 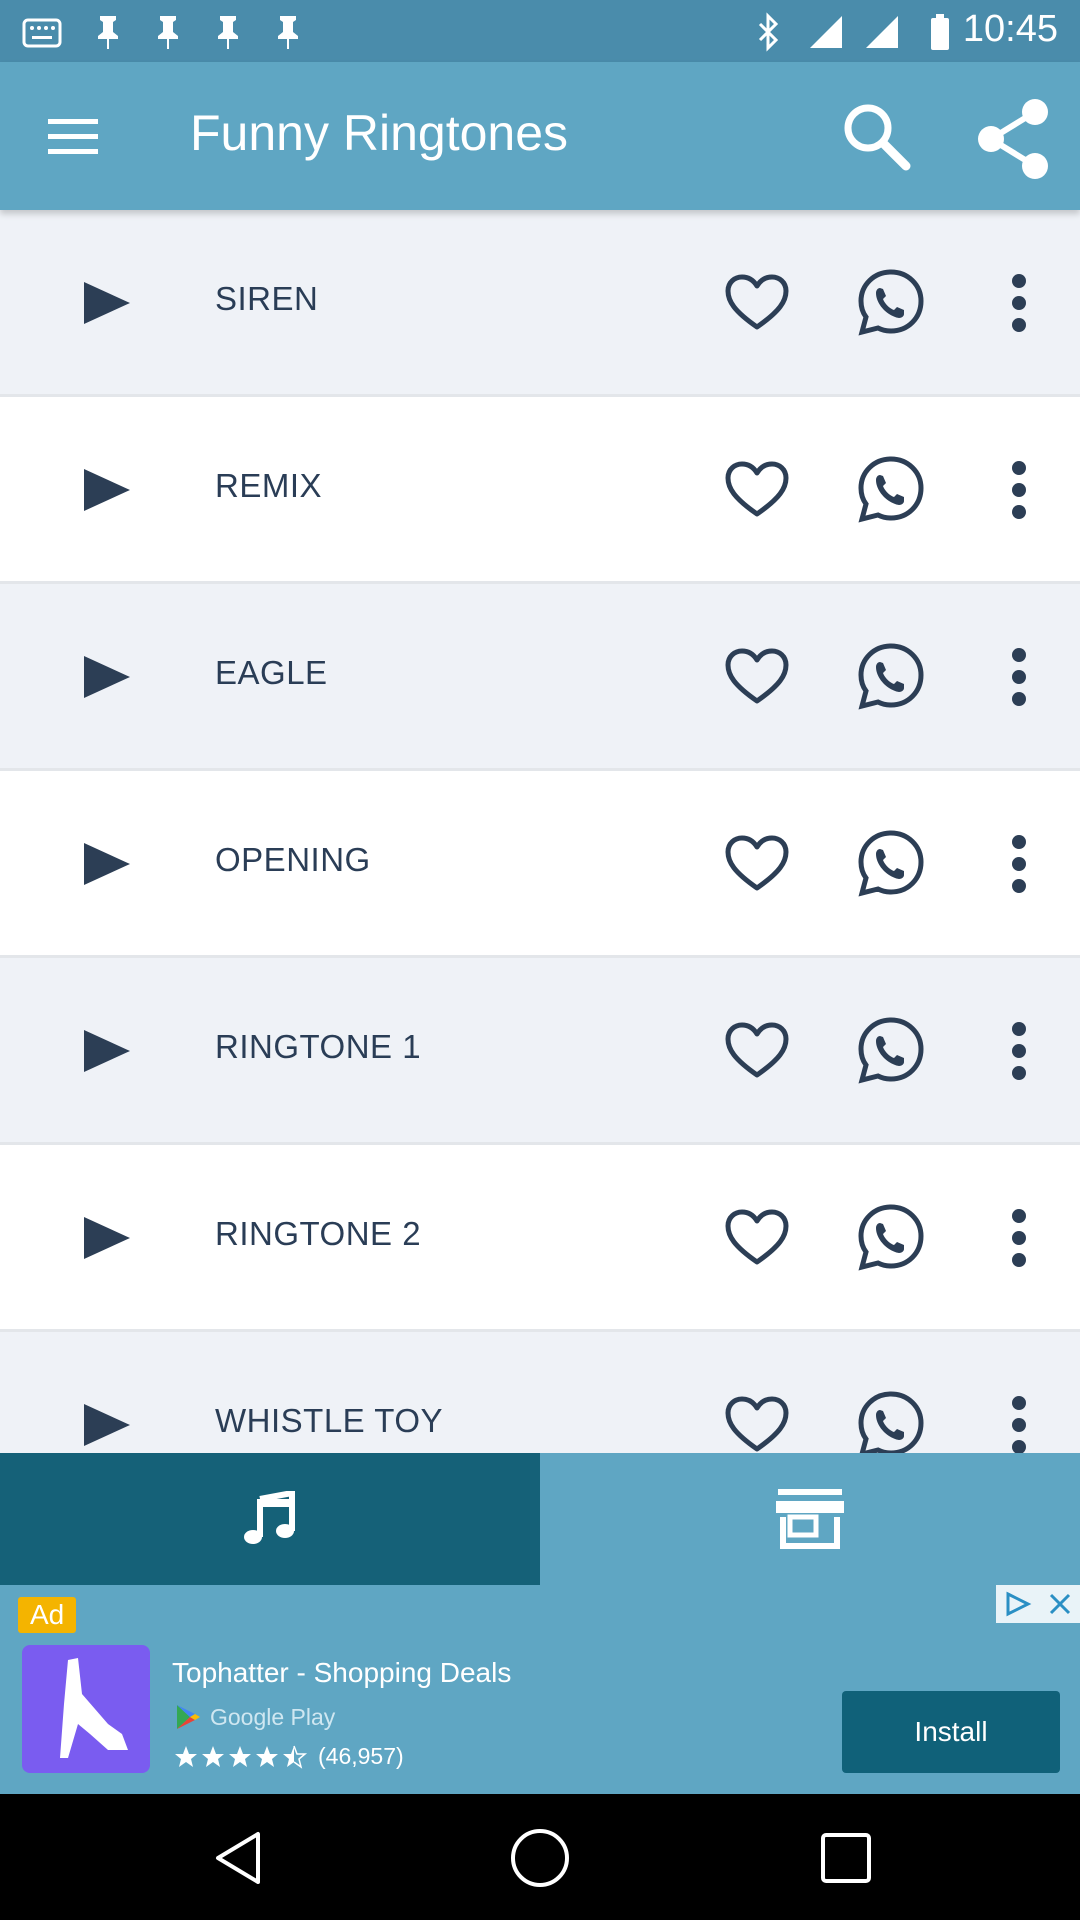 I want to click on ringtone-name: EAGLE, so click(x=271, y=672).